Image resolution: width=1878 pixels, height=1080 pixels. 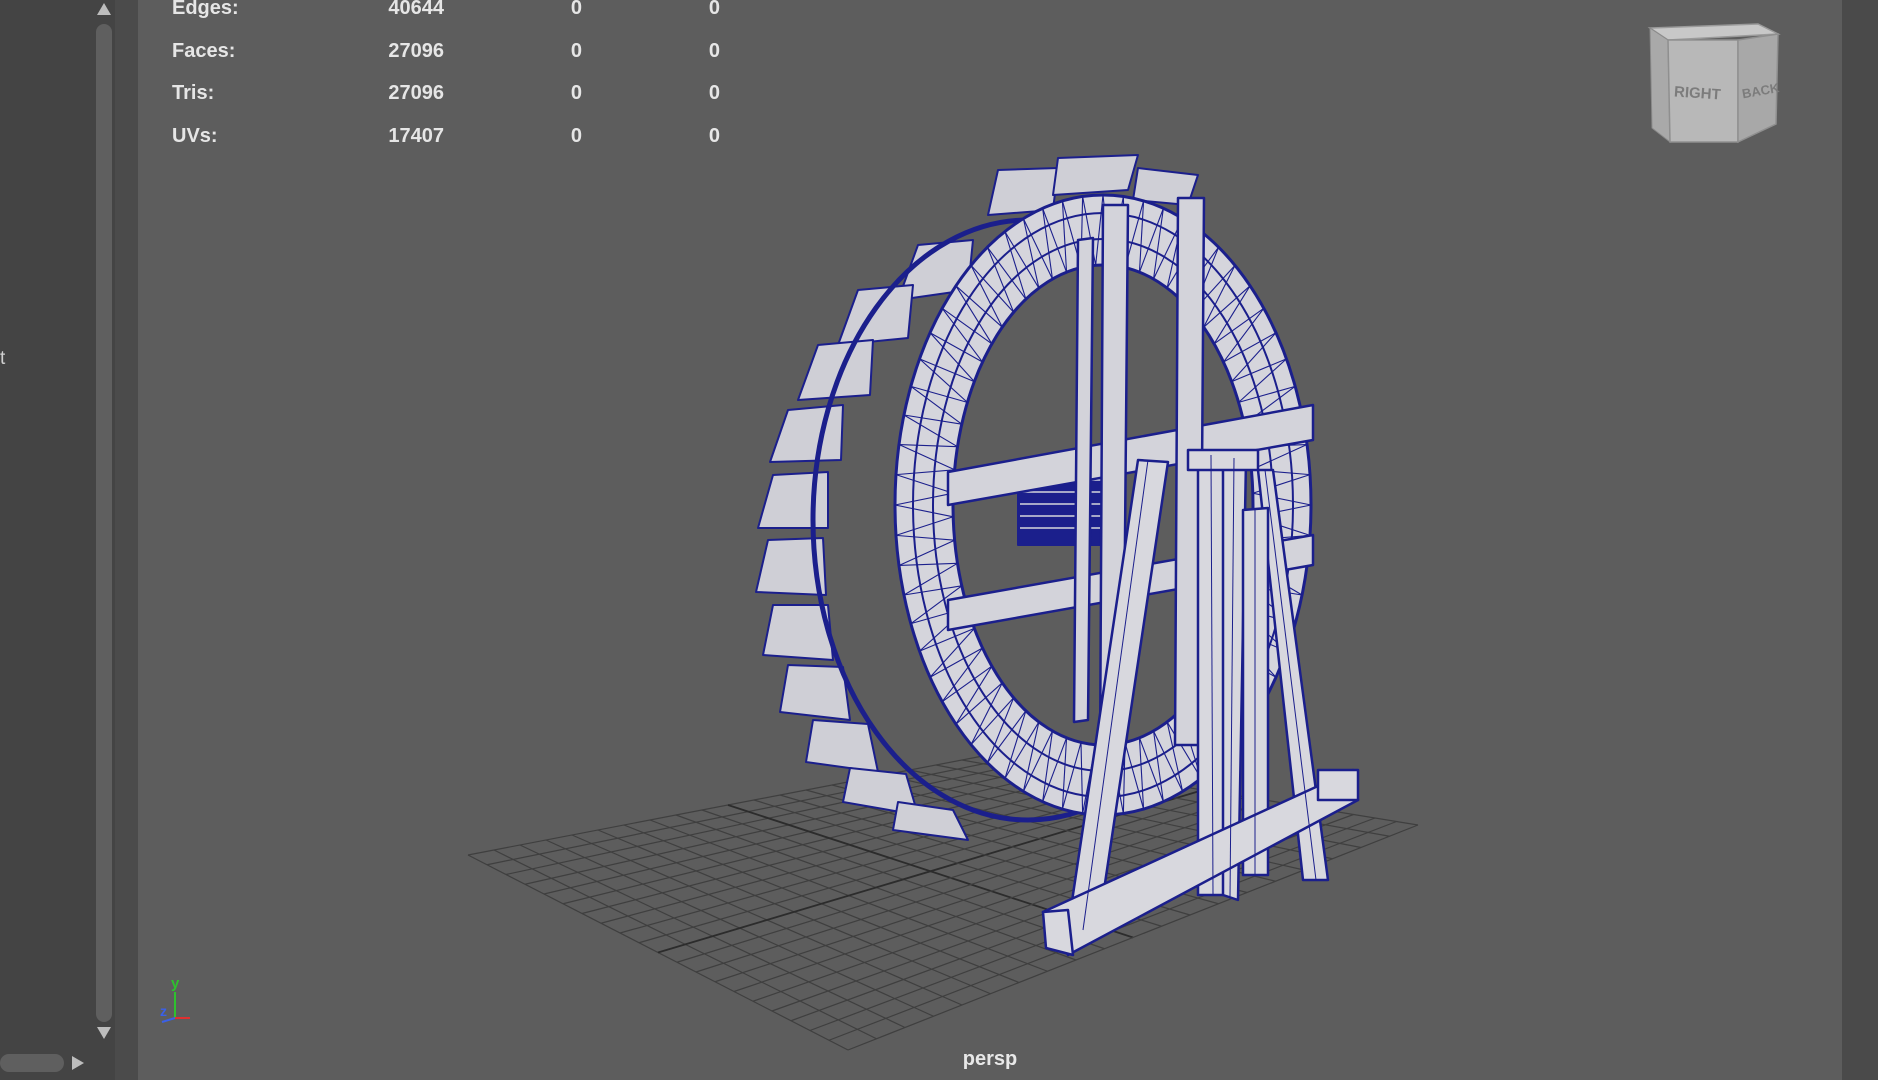 I want to click on outliner-panel: t, so click(x=46, y=540).